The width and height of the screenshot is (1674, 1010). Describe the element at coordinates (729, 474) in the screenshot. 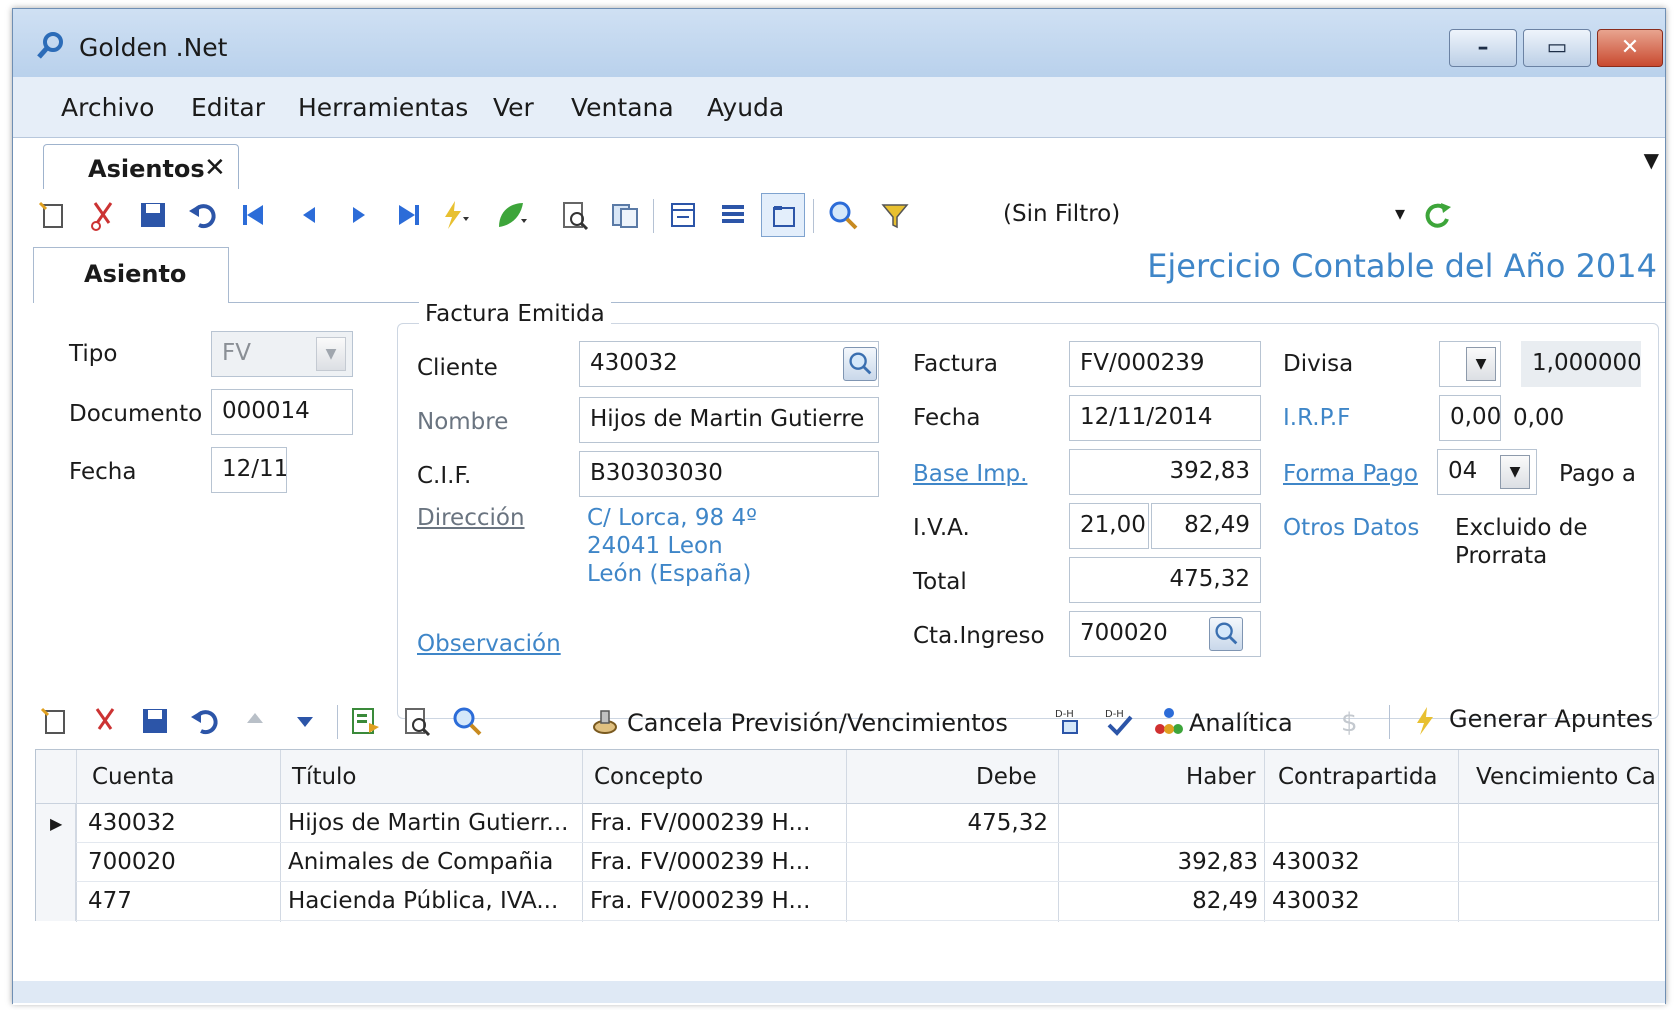

I see `cif-field: B30303030` at that location.